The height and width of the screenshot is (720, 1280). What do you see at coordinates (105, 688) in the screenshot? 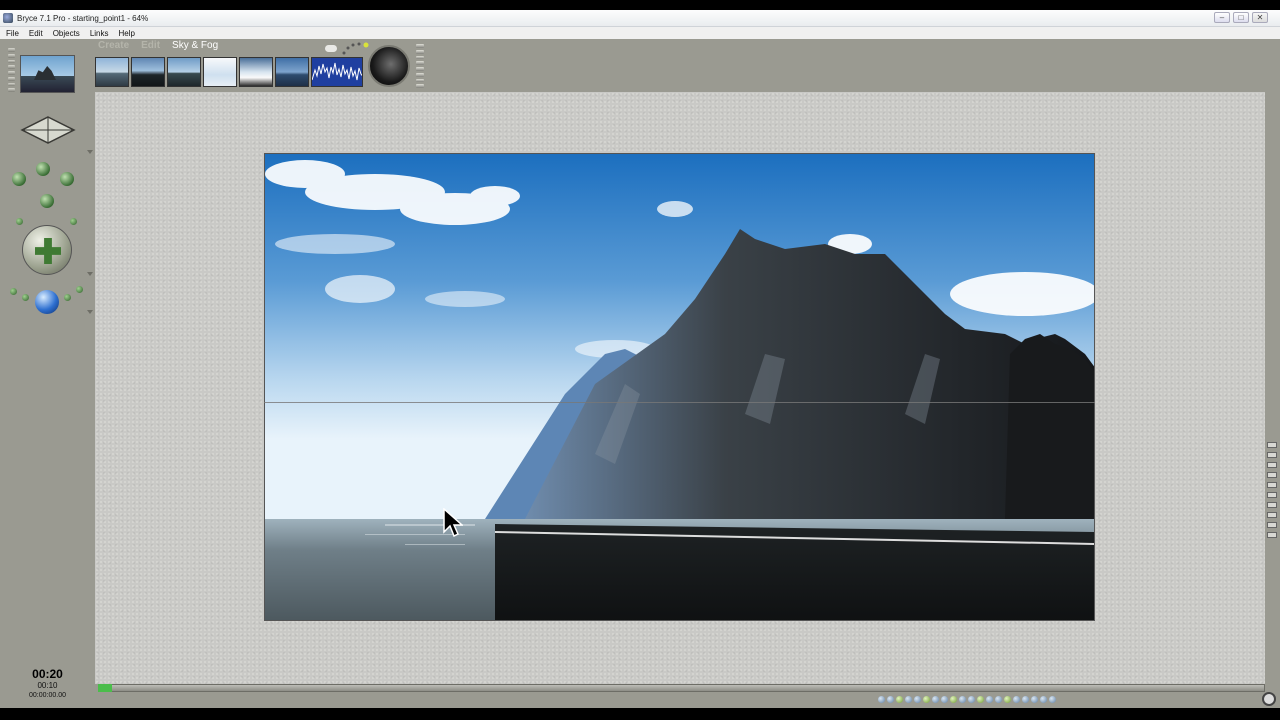
I see `timeline-scrubber` at bounding box center [105, 688].